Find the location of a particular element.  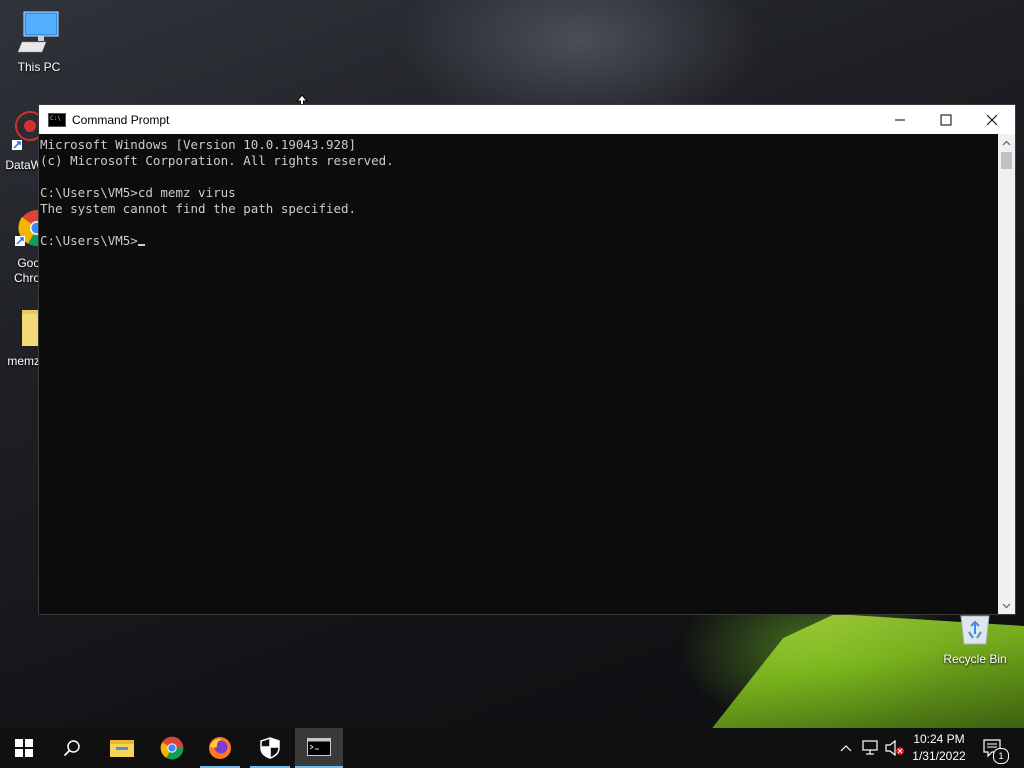

text-cursor is located at coordinates (141, 245).